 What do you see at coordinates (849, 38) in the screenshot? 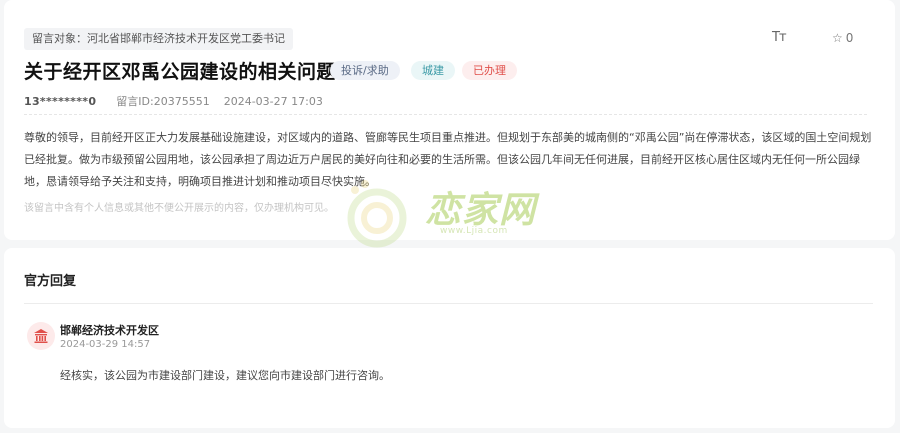
I see `favorite-count: 0` at bounding box center [849, 38].